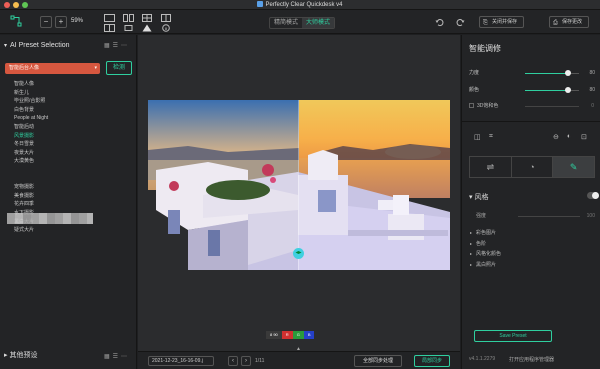 This screenshot has width=600, height=369. What do you see at coordinates (61, 22) in the screenshot?
I see `zoom-in-button: +` at bounding box center [61, 22].